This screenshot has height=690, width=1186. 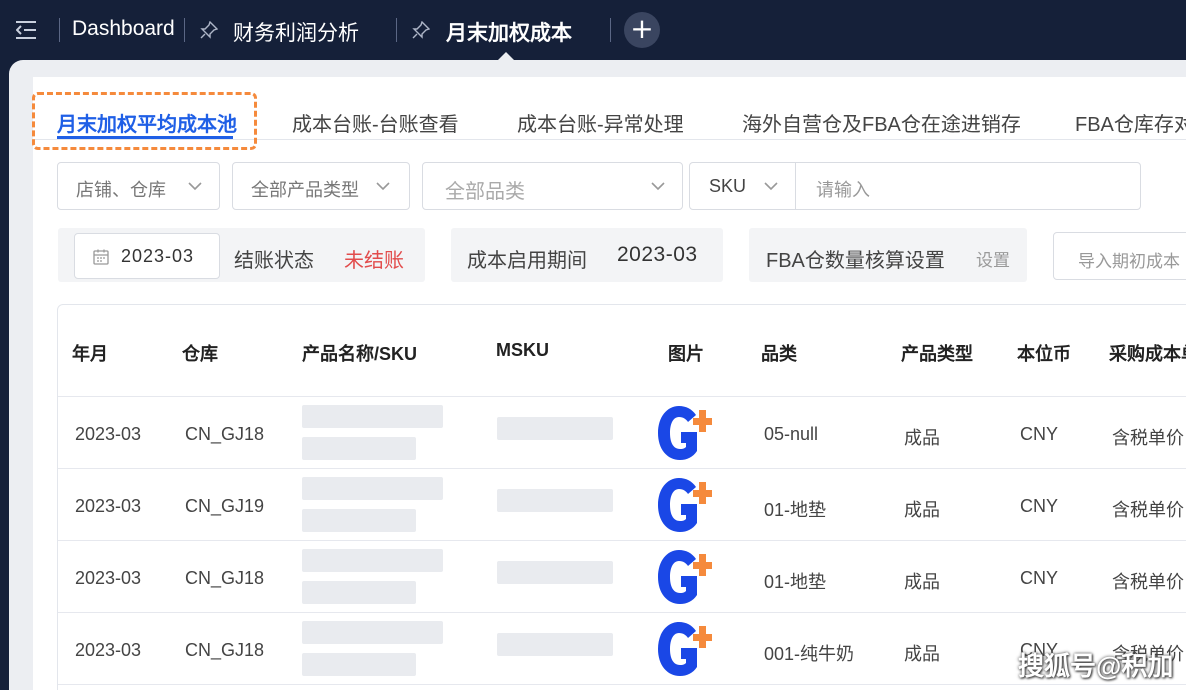 I want to click on top-tab-bar: Dashboard 财务利润分析 月末加权成本 +, so click(x=593, y=30).